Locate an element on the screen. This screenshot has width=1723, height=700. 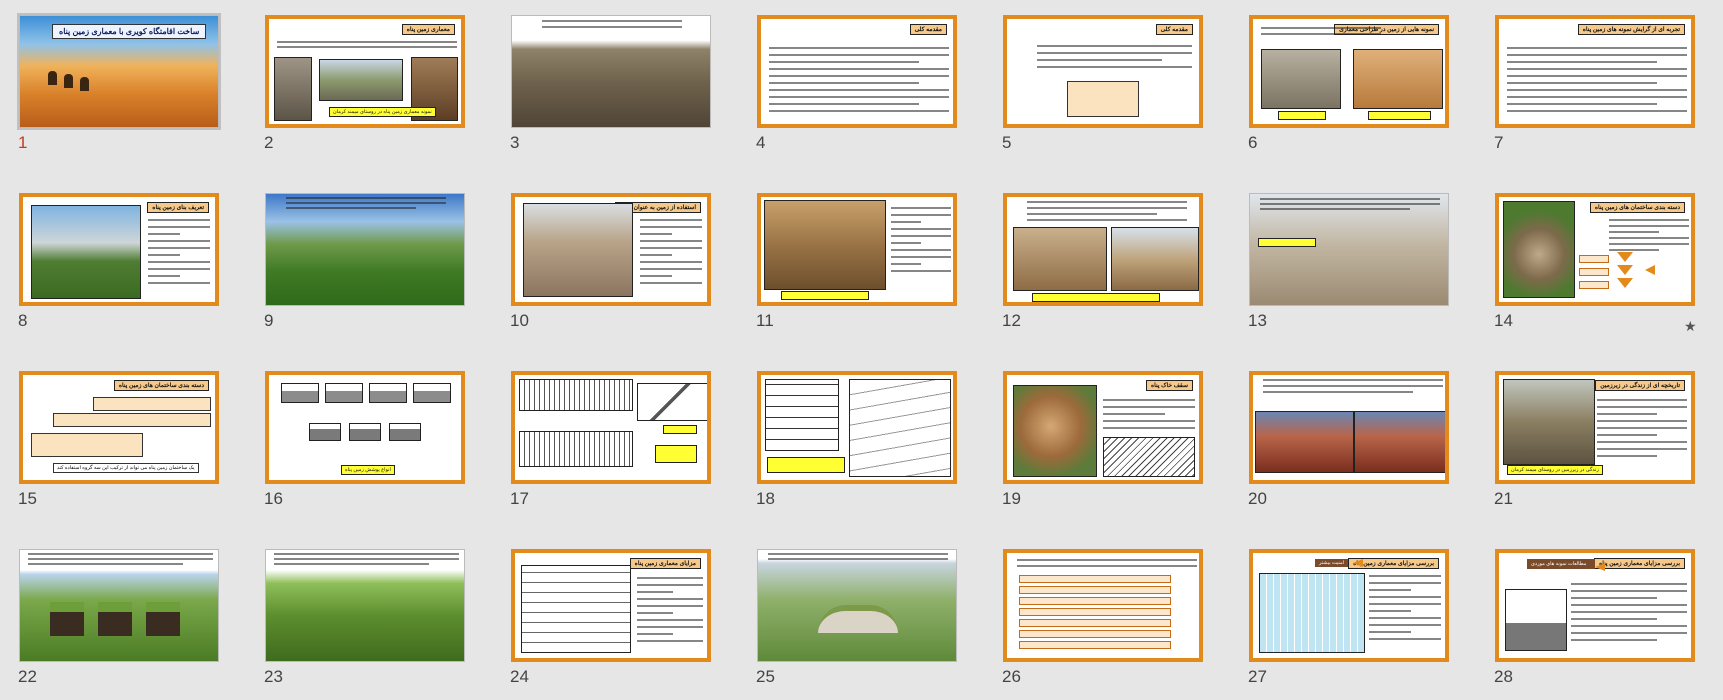
slide-number: 19 is located at coordinates (1011, 498).